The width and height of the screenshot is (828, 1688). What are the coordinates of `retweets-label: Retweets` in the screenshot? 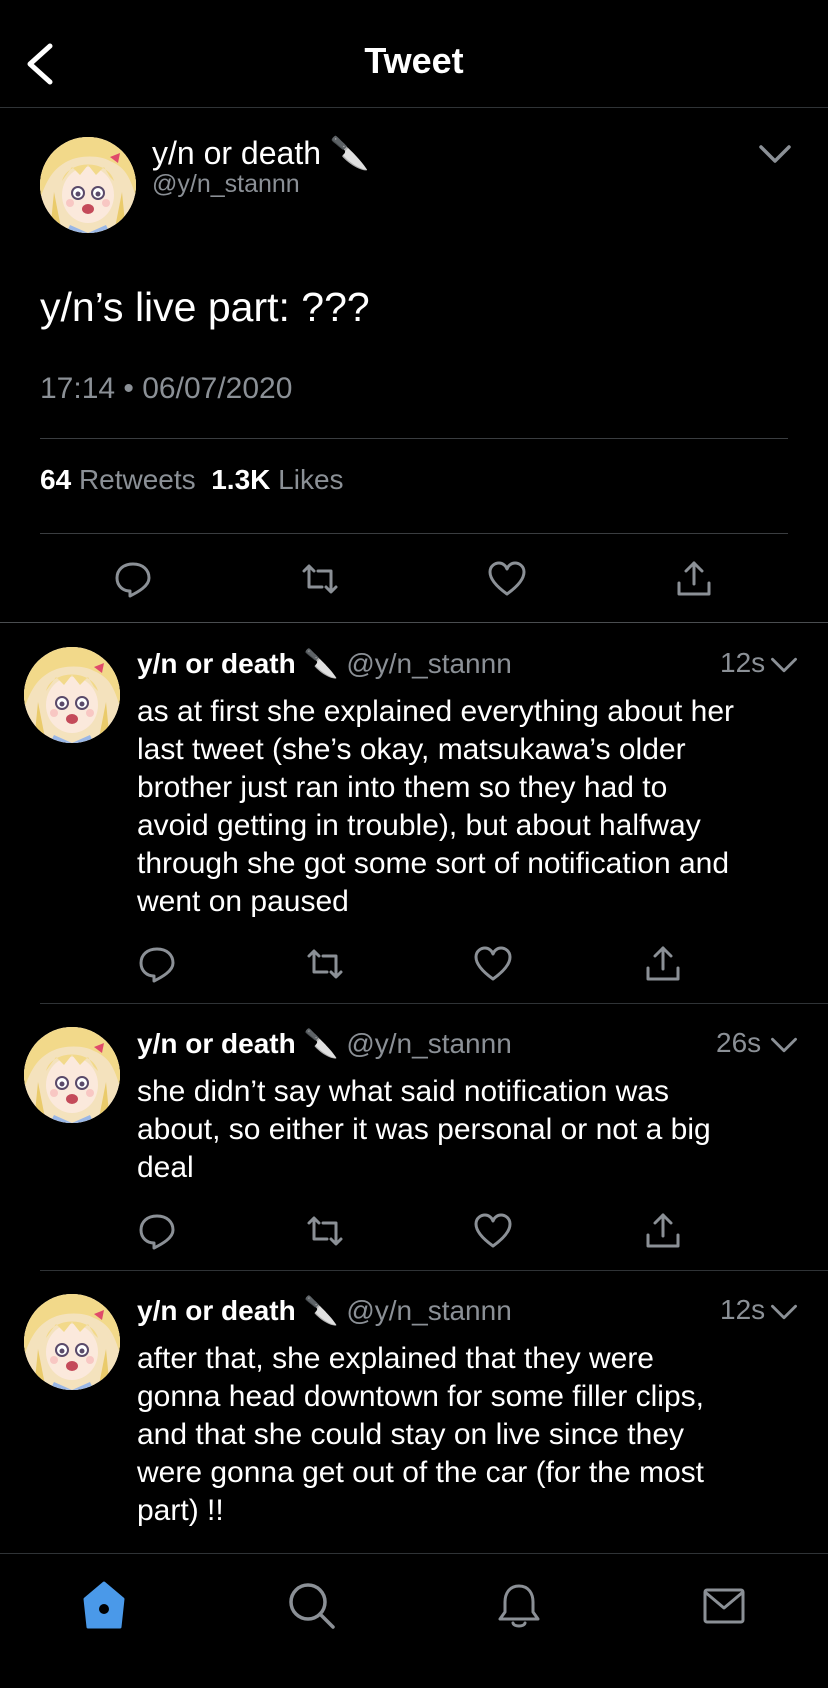 It's located at (137, 479).